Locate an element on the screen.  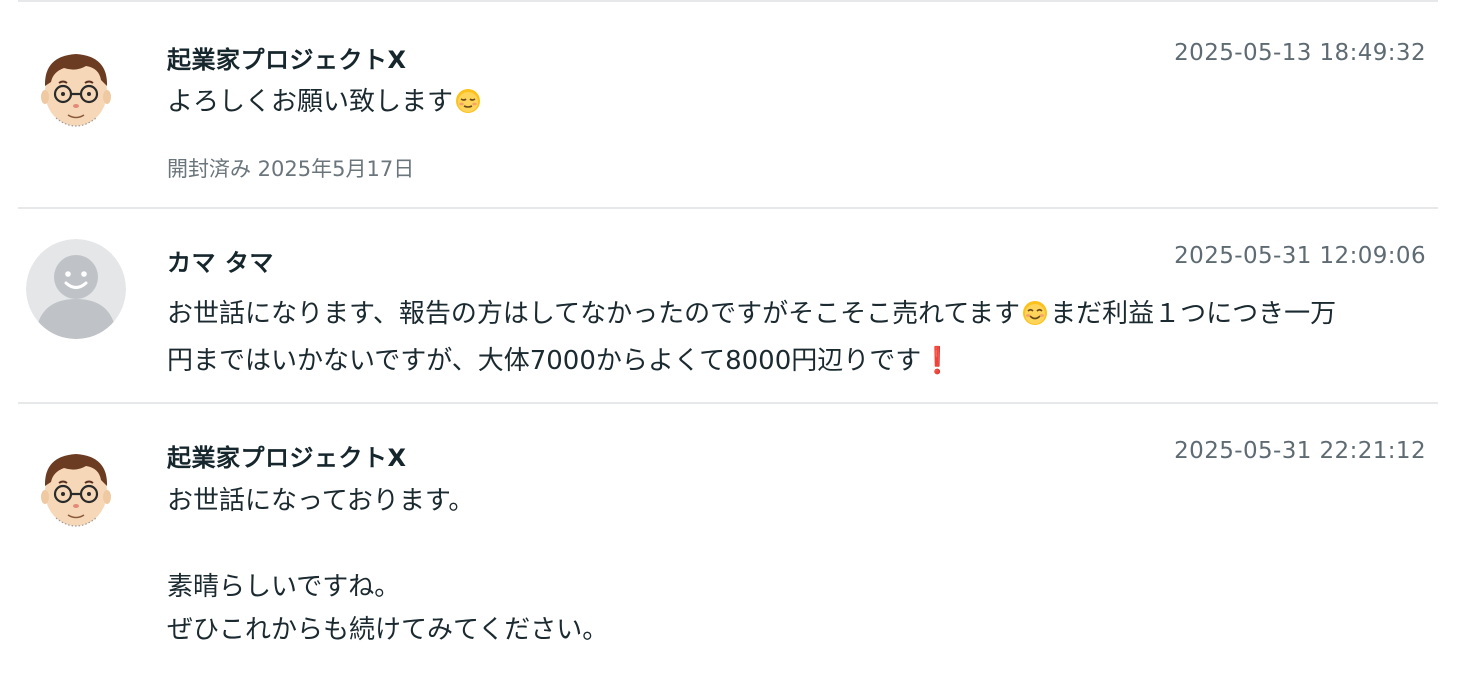
message-text: お世話になります、報告の方はしてなかったのですがそこそこ売れてます is located at coordinates (594, 314).